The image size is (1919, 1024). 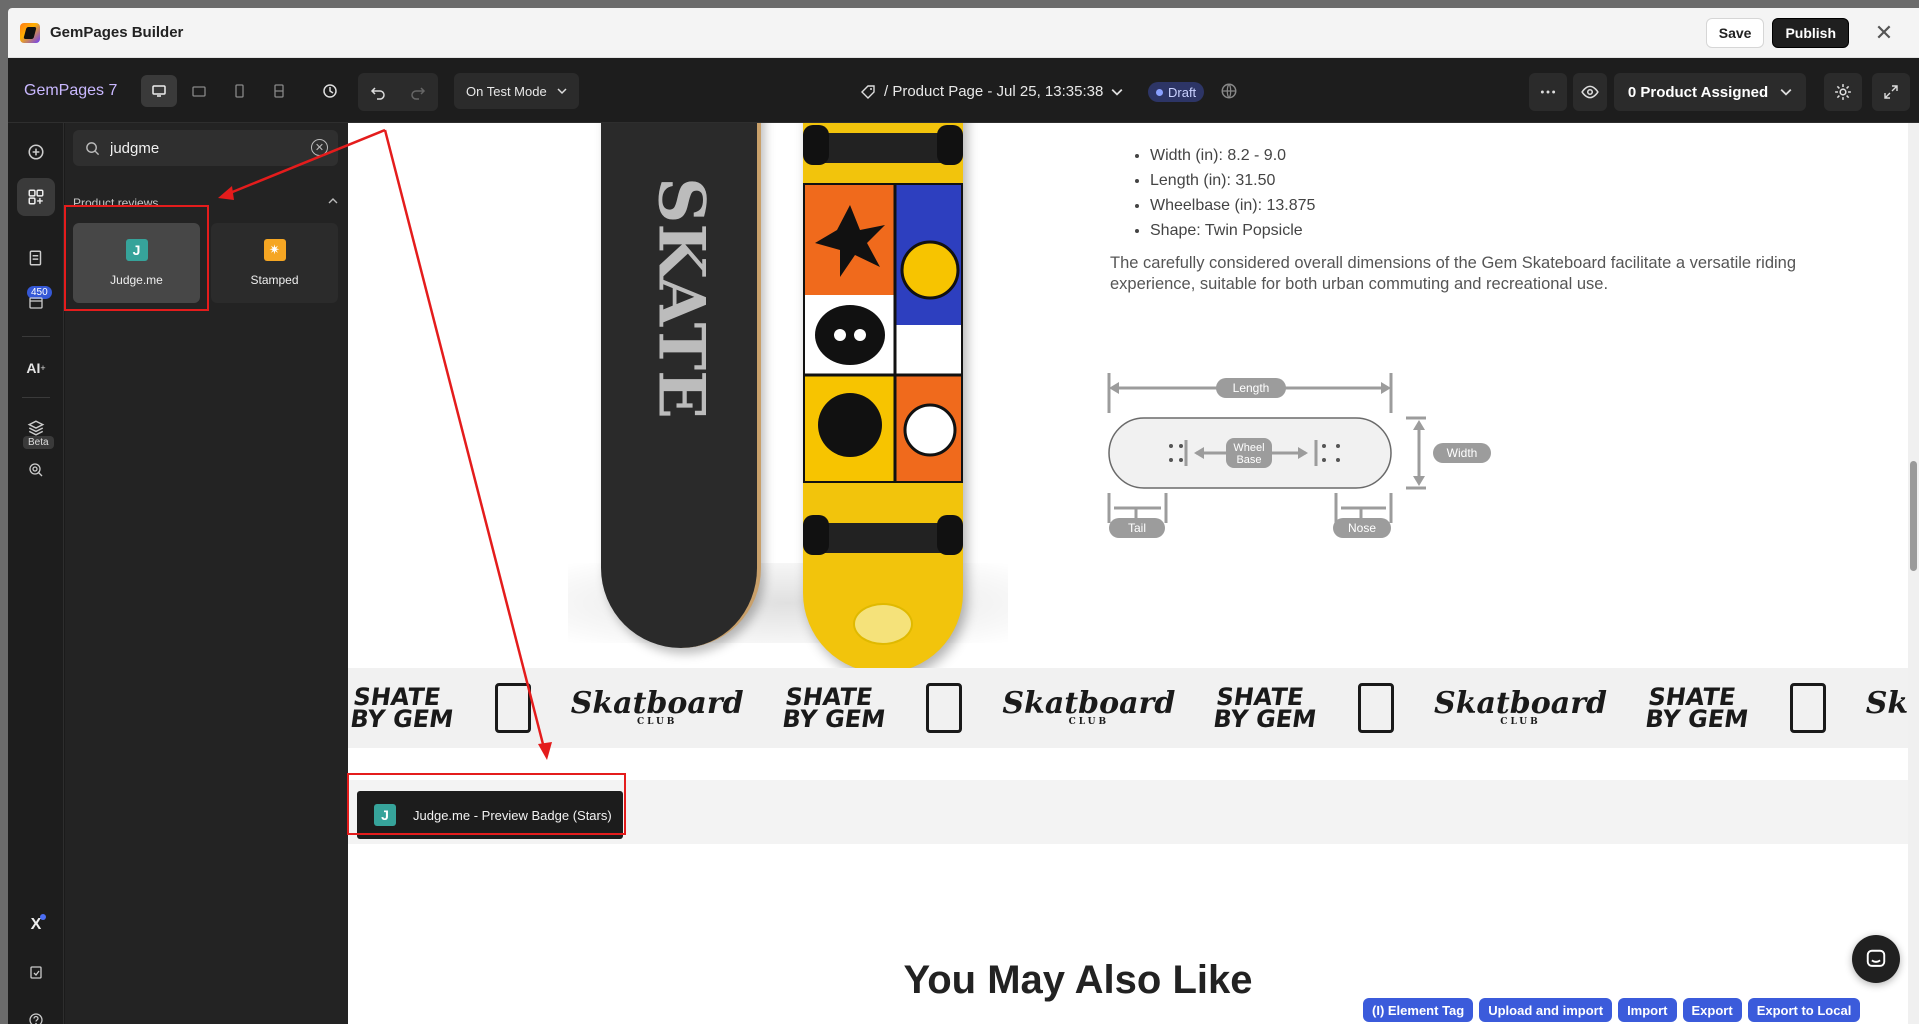 What do you see at coordinates (36, 573) in the screenshot?
I see `left-rail: 450 AI + Beta X` at bounding box center [36, 573].